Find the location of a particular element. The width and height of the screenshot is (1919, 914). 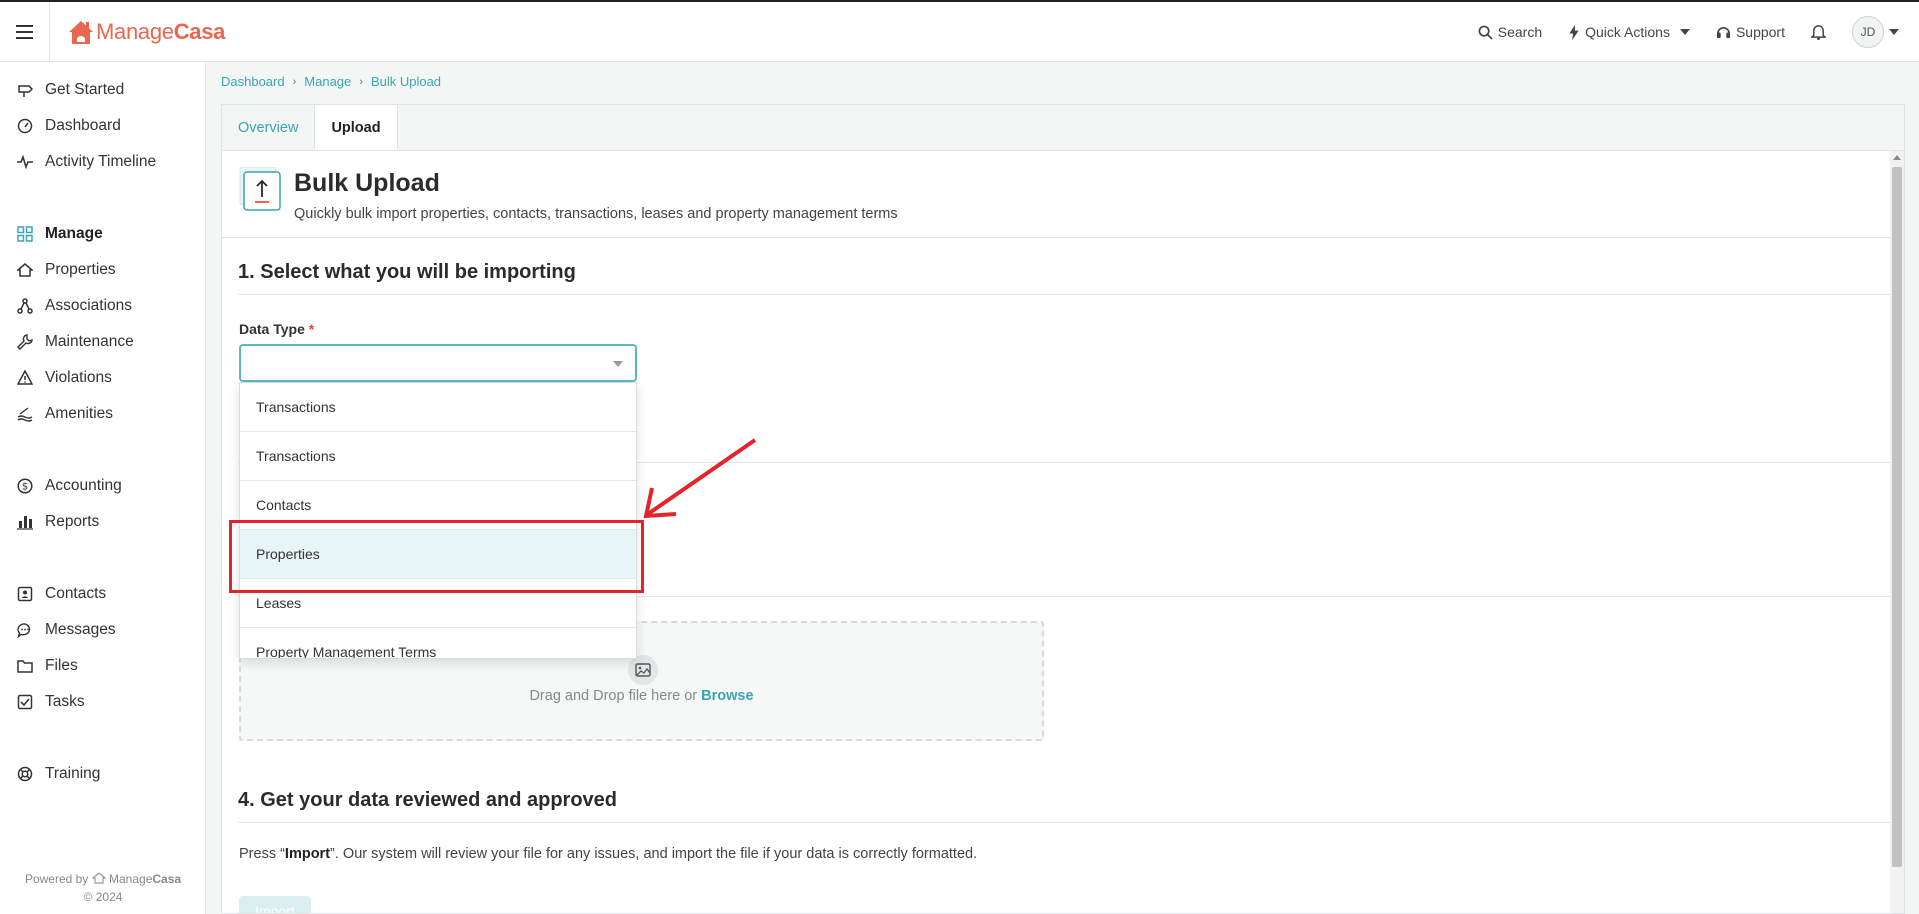

sidebar-item-get-started: Get Started is located at coordinates (70, 90).